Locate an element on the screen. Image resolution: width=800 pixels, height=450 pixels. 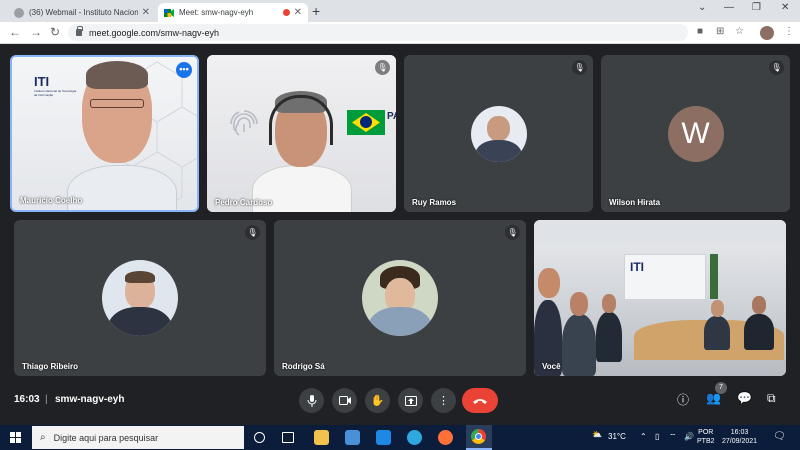
fingerprint-logo-icon is located at coordinates (244, 123).